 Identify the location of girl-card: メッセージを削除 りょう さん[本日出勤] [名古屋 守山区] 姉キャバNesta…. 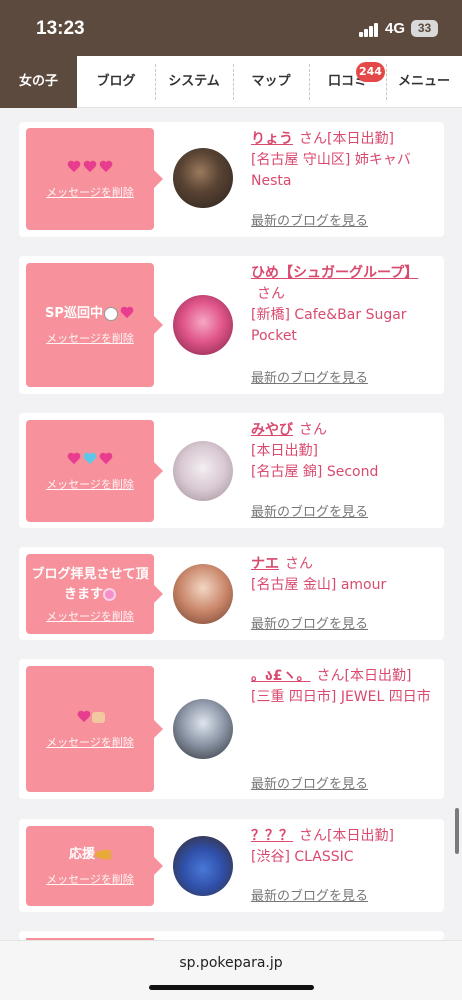
(231, 179).